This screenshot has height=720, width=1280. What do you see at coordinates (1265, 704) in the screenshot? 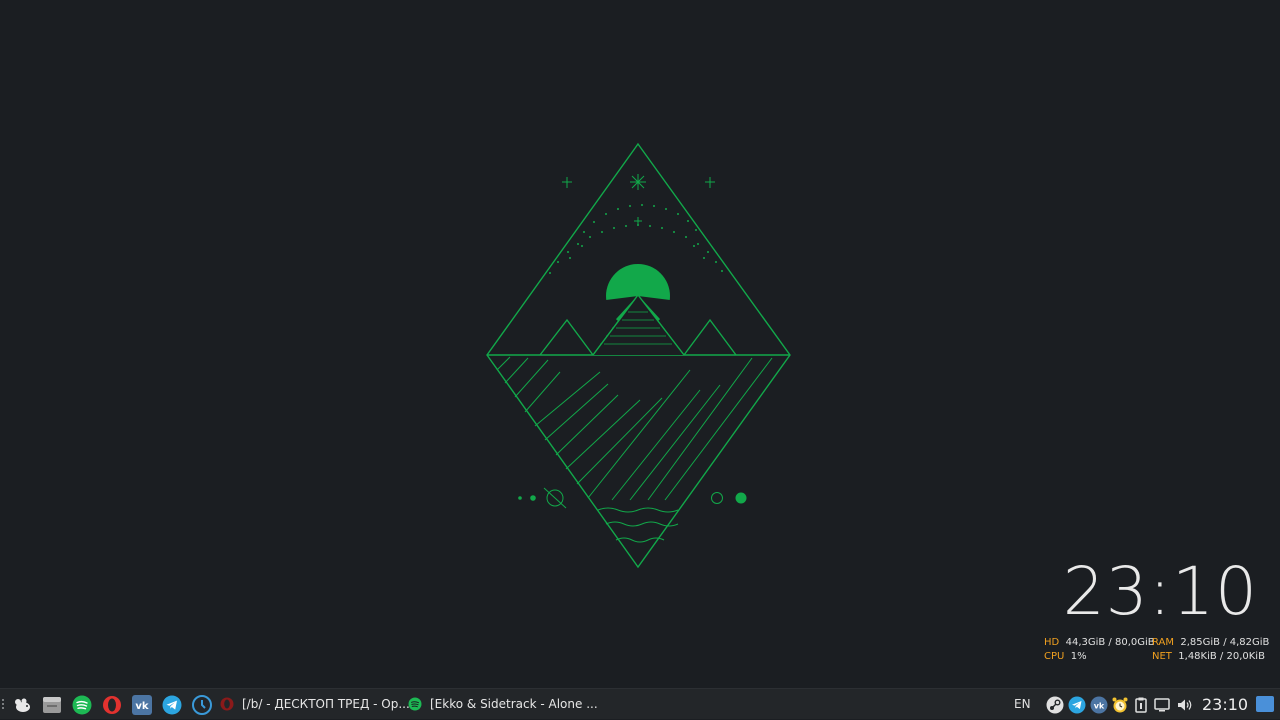
I see `show-desktop-button` at bounding box center [1265, 704].